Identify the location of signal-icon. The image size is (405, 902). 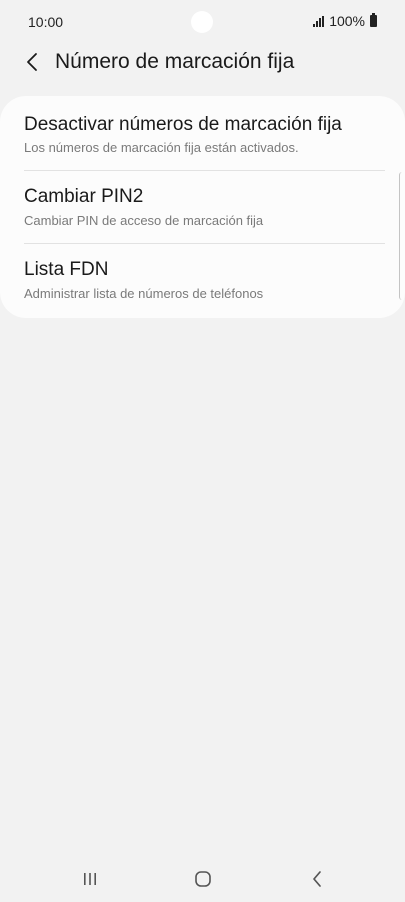
(319, 21).